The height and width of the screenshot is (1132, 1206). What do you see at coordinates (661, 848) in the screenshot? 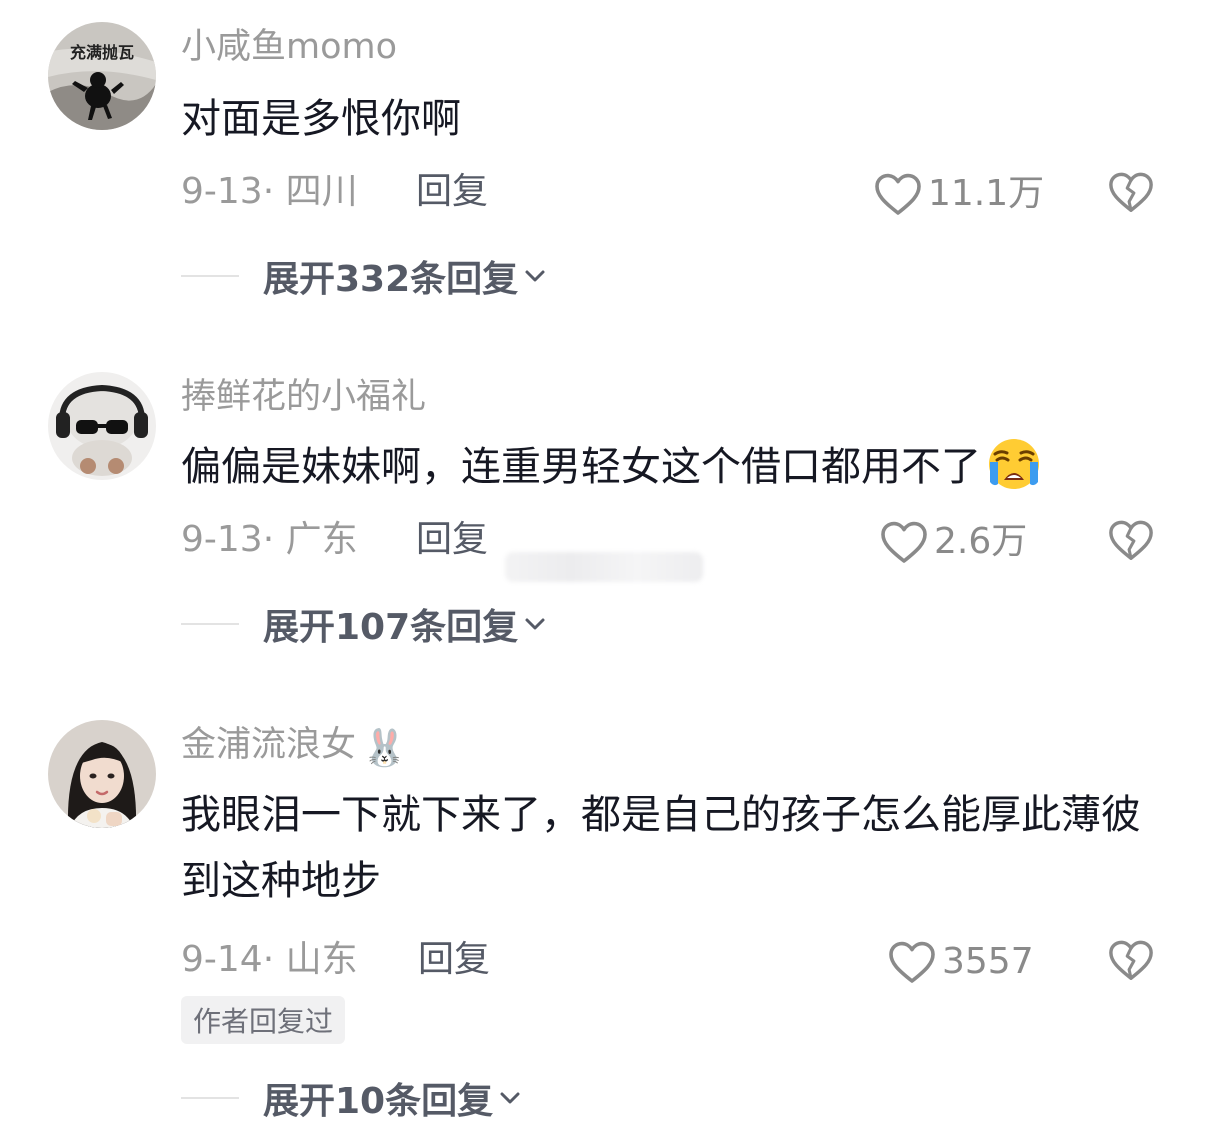
I see `comment-text: 我眼泪一下就下来了，都是自己的孩子怎么能厚此薄彼到这种地步` at bounding box center [661, 848].